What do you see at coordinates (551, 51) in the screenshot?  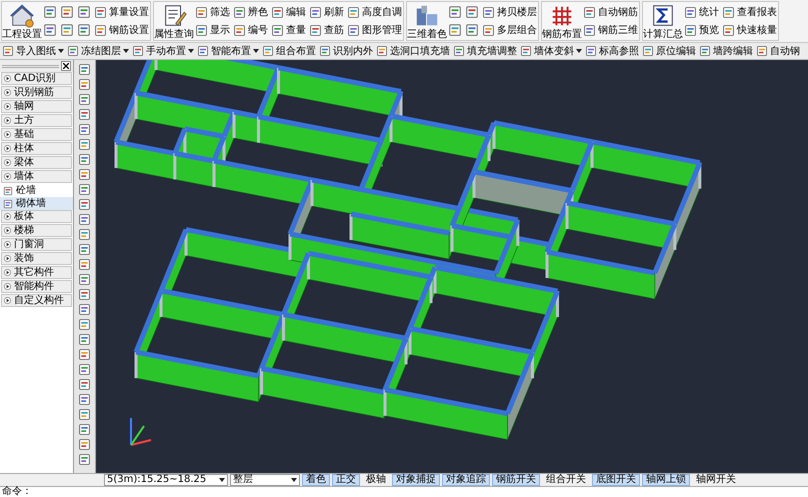 I see `toolbar-button: 墙体变斜` at bounding box center [551, 51].